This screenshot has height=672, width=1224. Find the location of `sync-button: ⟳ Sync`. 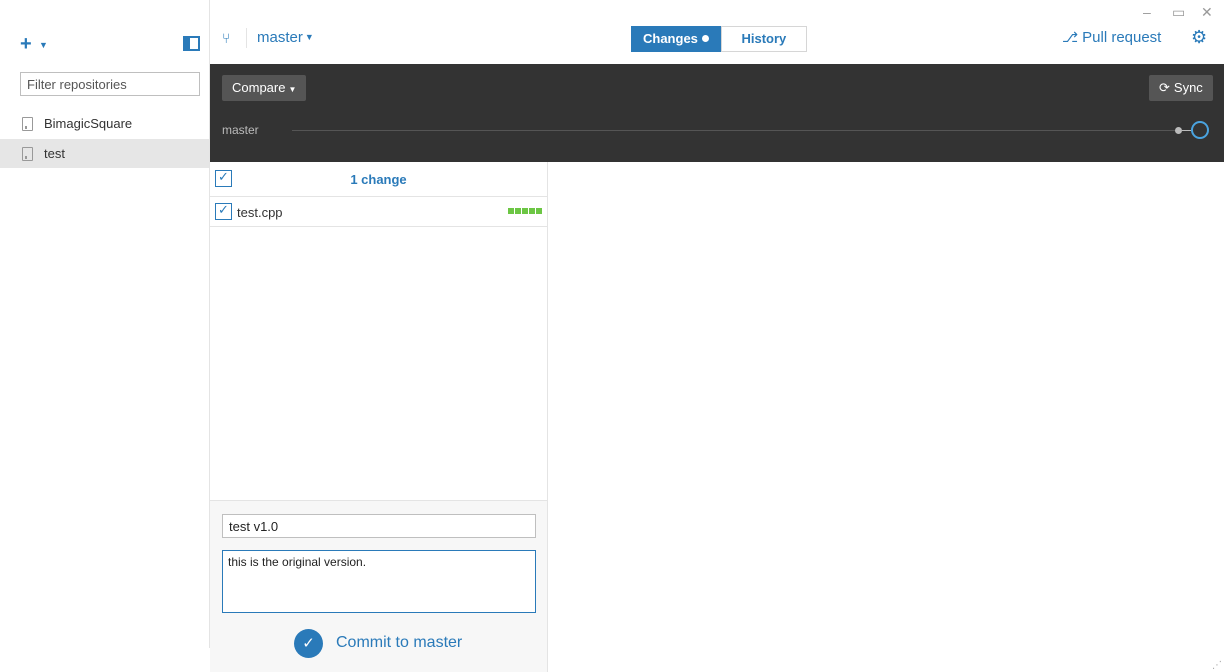

sync-button: ⟳ Sync is located at coordinates (1181, 88).